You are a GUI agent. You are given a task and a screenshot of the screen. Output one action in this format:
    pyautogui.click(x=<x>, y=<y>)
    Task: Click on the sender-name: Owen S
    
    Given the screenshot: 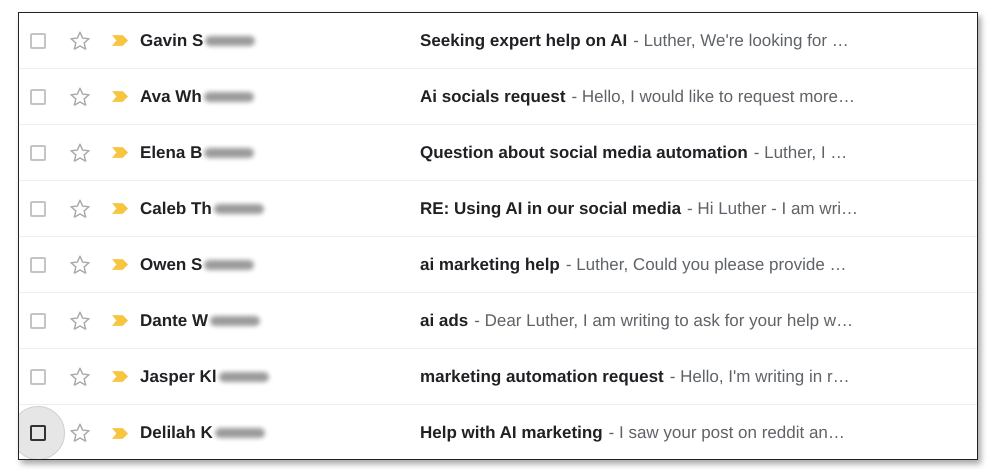 What is the action you would take?
    pyautogui.click(x=171, y=264)
    